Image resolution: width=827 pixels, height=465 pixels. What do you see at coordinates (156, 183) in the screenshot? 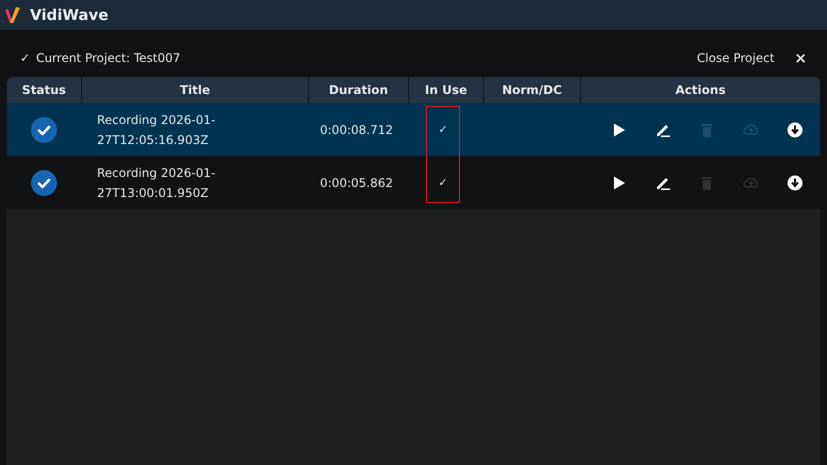
I see `recording-title: Recording 2026-01- 27T13:00:01.950Z` at bounding box center [156, 183].